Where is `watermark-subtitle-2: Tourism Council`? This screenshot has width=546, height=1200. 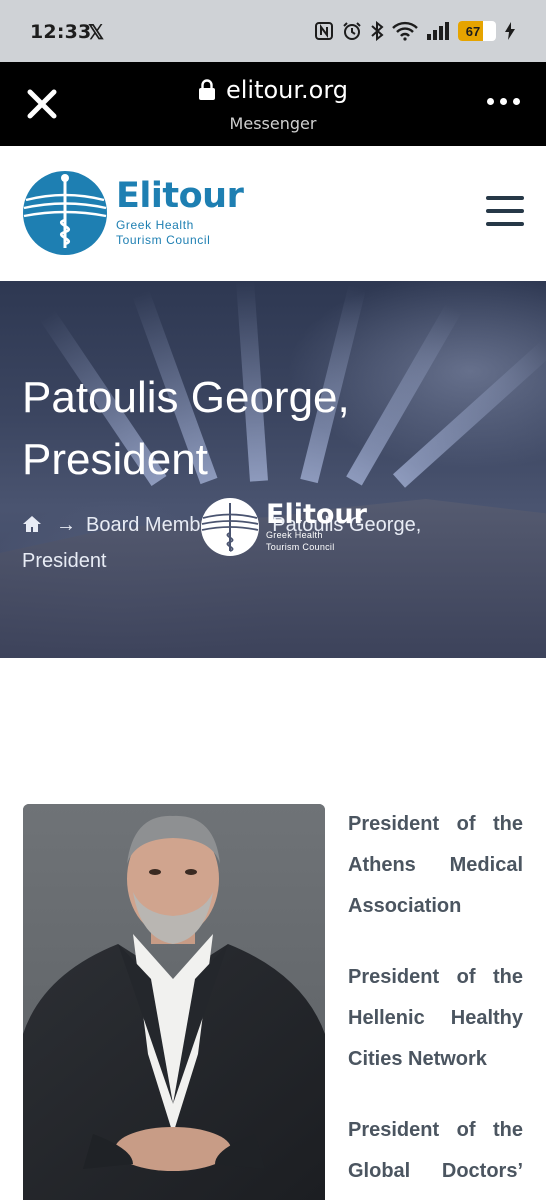 watermark-subtitle-2: Tourism Council is located at coordinates (300, 546).